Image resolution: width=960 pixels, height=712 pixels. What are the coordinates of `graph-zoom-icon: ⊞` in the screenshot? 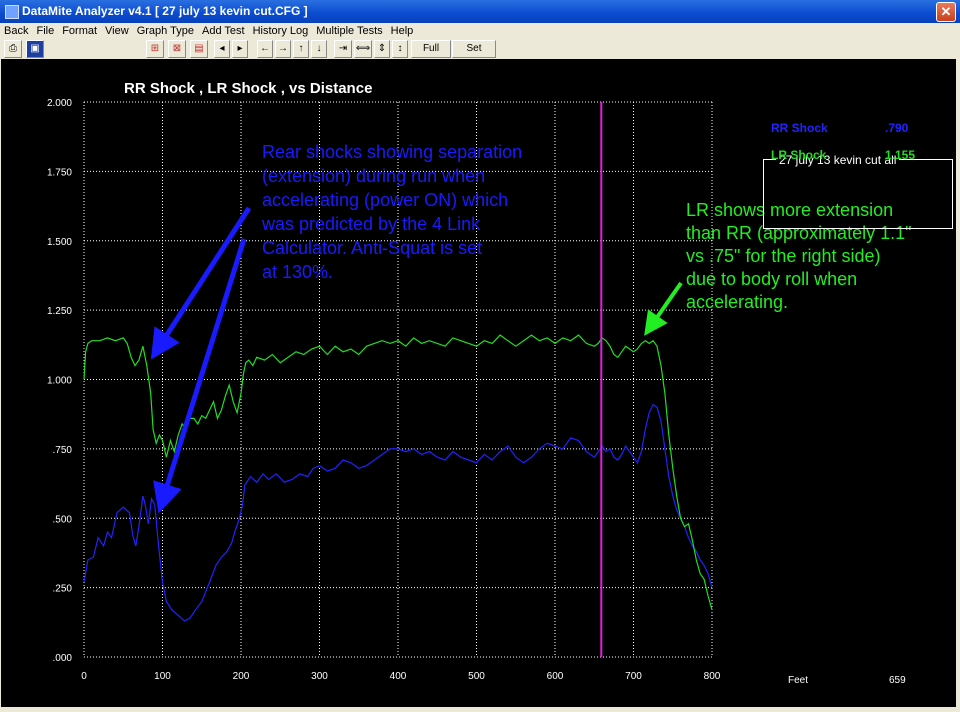 It's located at (155, 49).